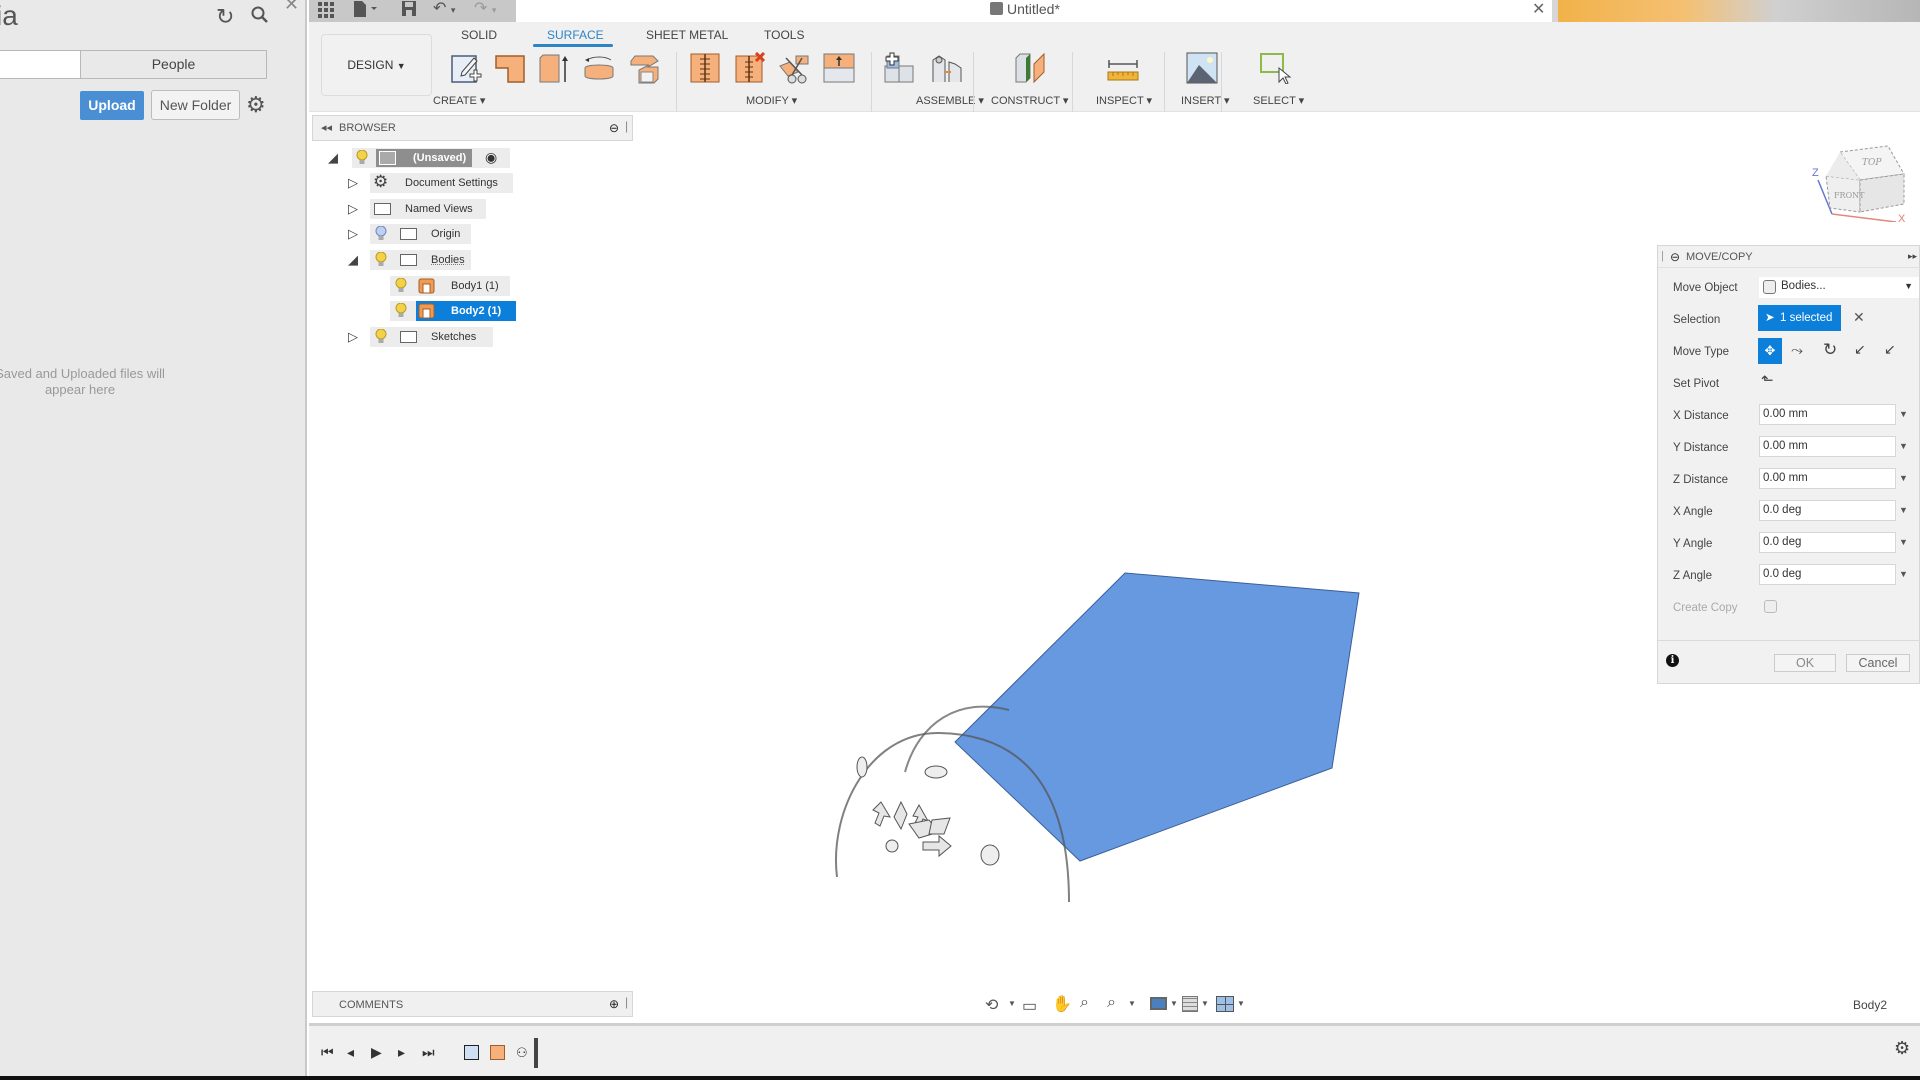  What do you see at coordinates (1789, 257) in the screenshot?
I see `dialog-header: | ⊖ MOVE/COPY ▸▸` at bounding box center [1789, 257].